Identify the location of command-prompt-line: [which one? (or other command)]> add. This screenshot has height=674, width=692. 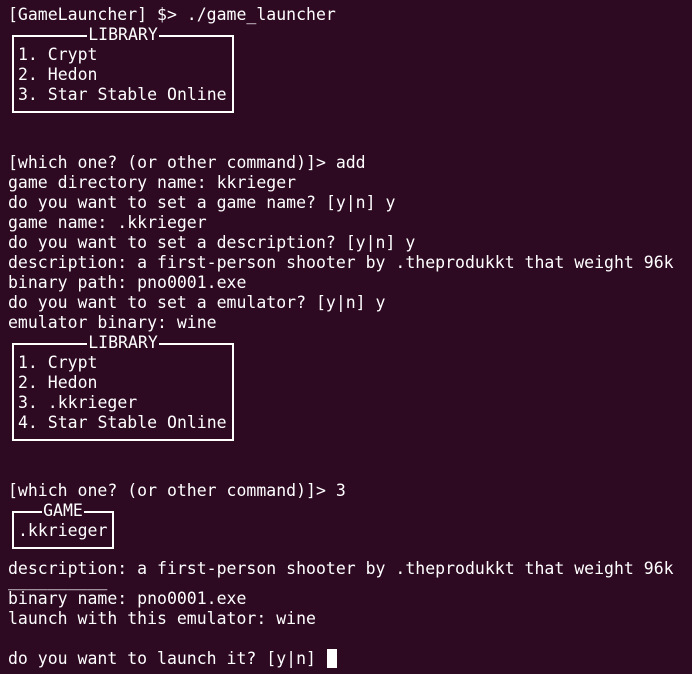
(187, 162).